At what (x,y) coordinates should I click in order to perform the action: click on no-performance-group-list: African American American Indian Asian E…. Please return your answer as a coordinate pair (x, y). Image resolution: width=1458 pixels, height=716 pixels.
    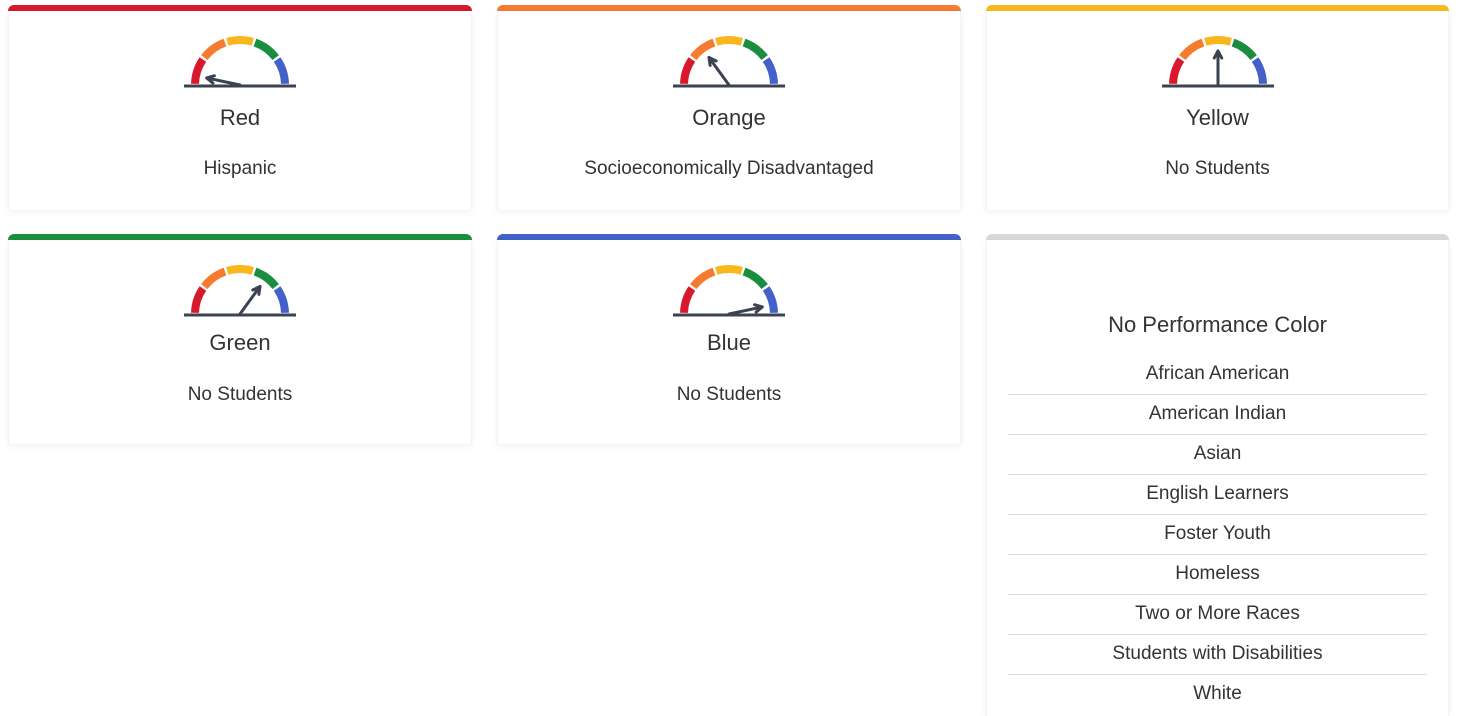
    Looking at the image, I should click on (1217, 534).